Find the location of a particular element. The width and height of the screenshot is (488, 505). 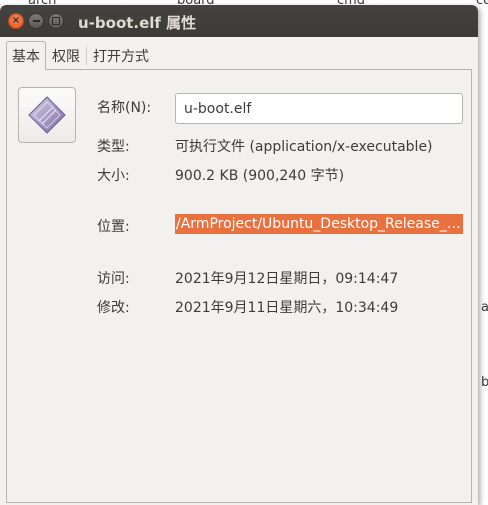

accessed-value: 2021年9月12日星期日，09:14:47 is located at coordinates (287, 279).